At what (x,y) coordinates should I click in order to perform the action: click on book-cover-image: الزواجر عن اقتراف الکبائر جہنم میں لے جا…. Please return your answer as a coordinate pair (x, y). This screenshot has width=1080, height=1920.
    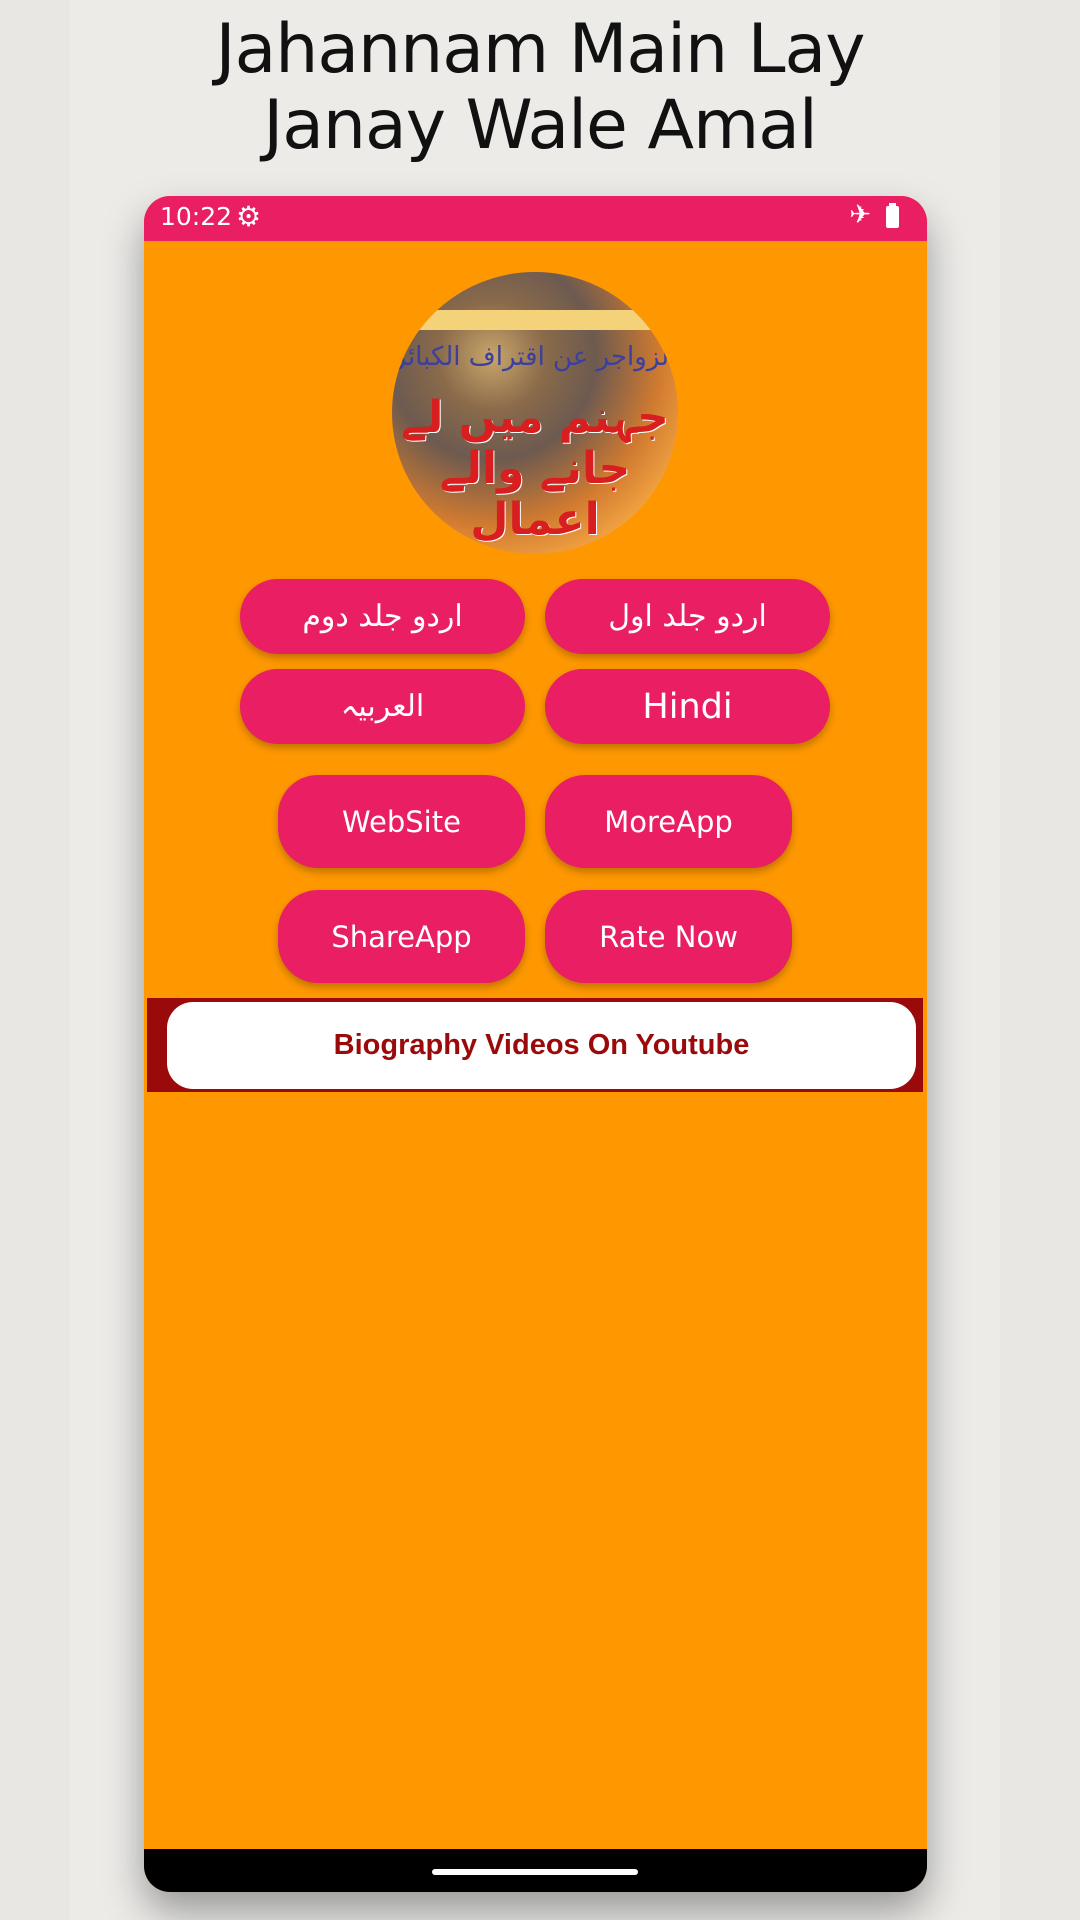
    Looking at the image, I should click on (535, 413).